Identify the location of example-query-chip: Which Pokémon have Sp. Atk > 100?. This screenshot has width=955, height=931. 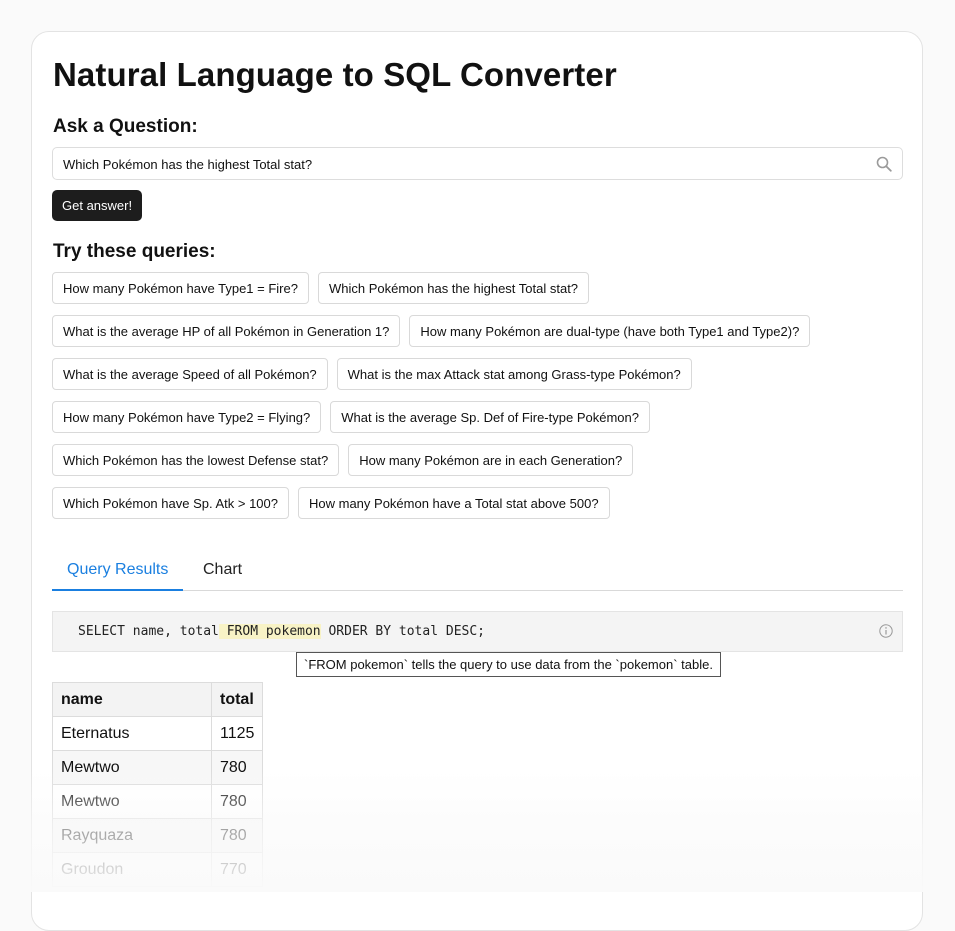
(170, 503).